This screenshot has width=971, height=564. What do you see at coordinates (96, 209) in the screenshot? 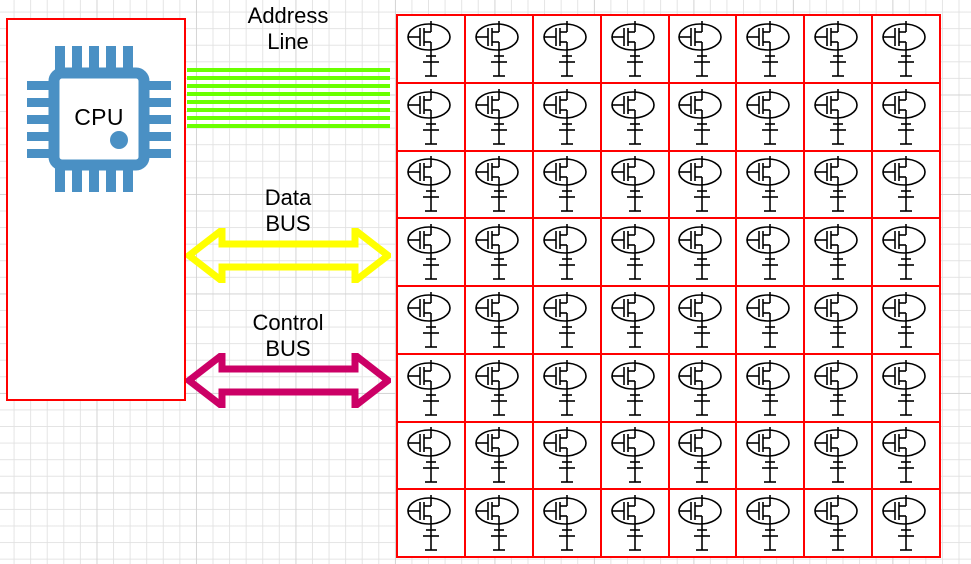
I see `cpu-panel: CPU` at bounding box center [96, 209].